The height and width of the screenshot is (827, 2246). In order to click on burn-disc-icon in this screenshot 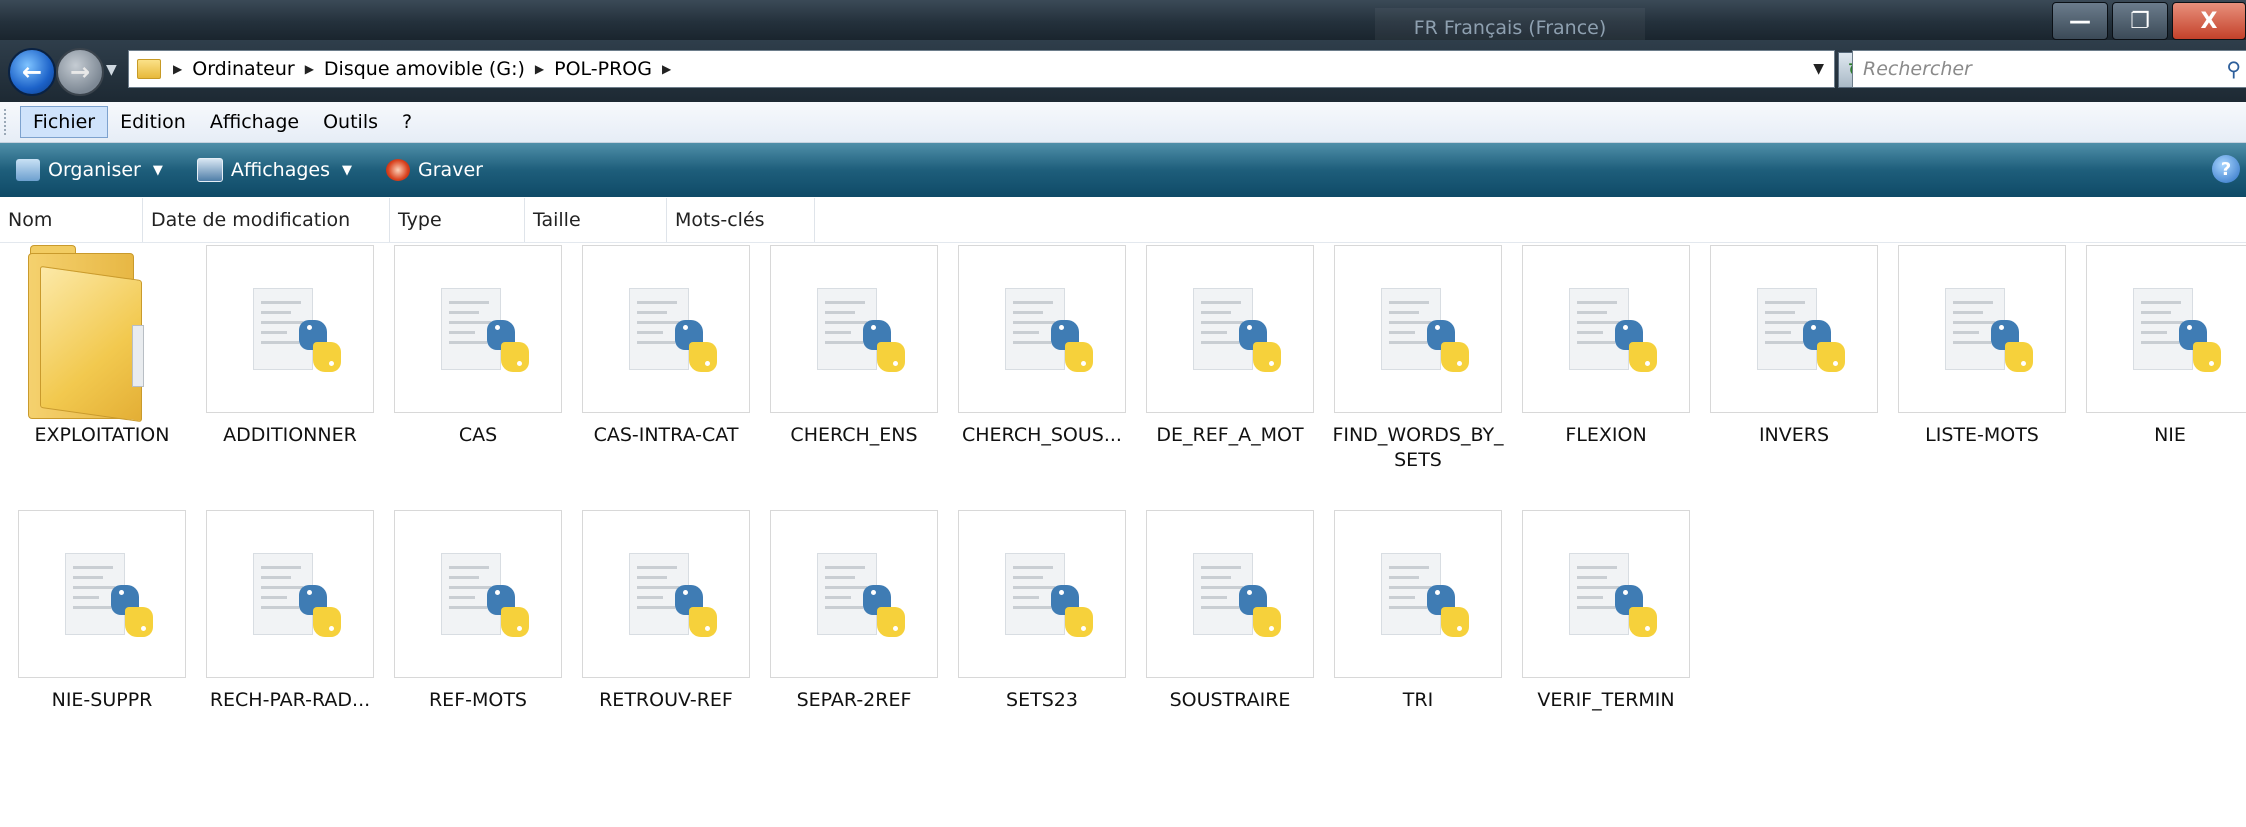, I will do `click(398, 170)`.